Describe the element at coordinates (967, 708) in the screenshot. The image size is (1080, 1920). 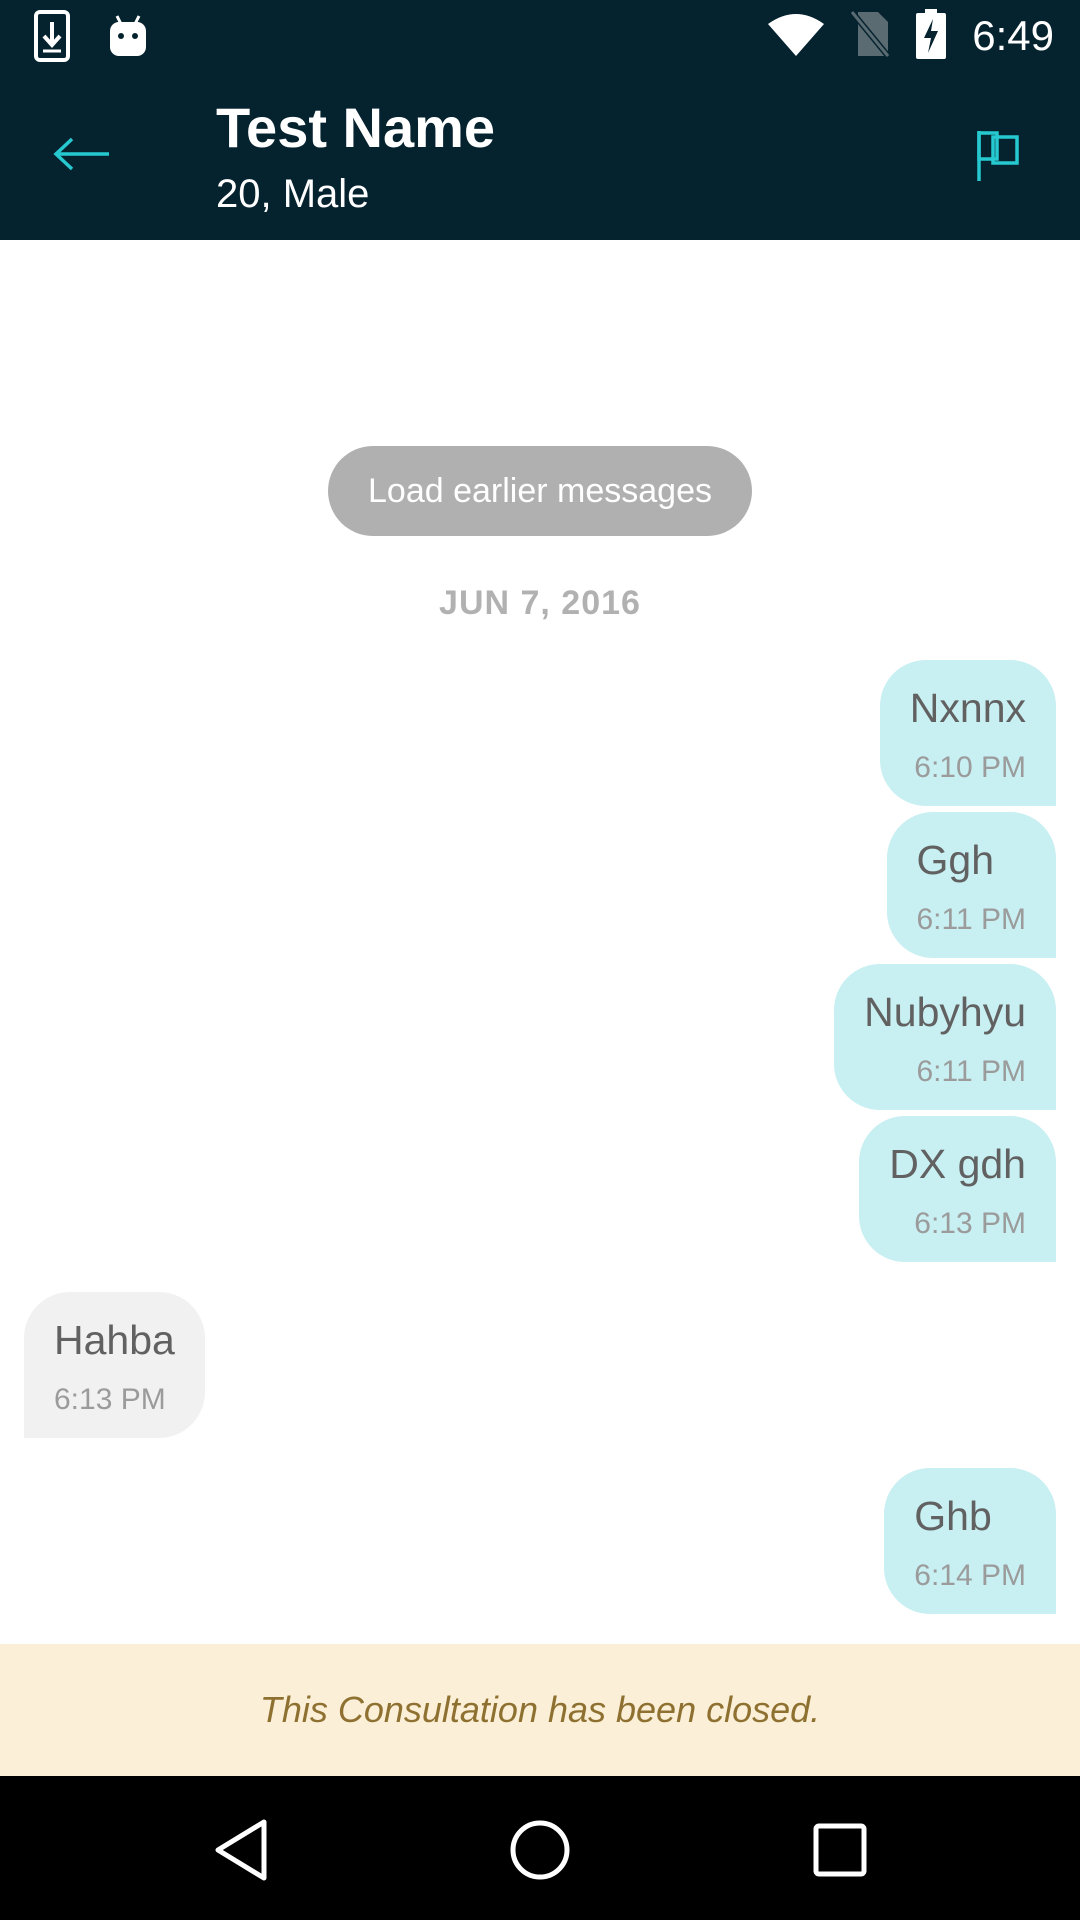
I see `message-text: Nxnnx` at that location.